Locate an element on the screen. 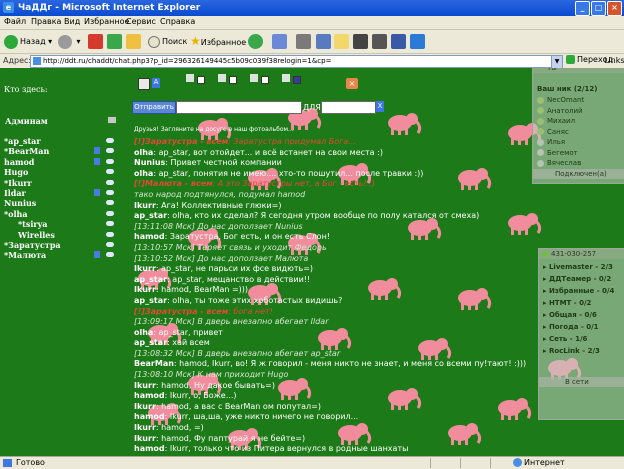  favorites-button: ★Избранное is located at coordinates (218, 41).